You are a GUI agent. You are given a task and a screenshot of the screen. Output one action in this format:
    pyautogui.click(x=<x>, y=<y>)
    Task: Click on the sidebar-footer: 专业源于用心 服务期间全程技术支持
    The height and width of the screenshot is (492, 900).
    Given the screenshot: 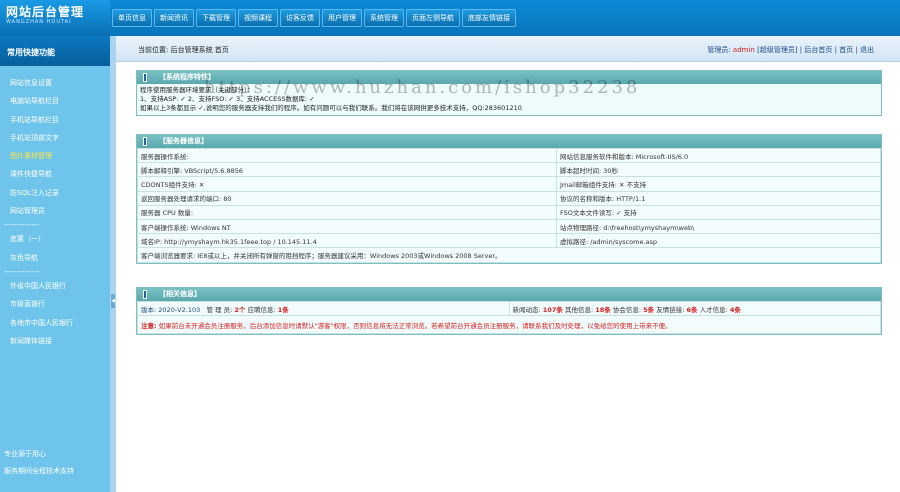 What is the action you would take?
    pyautogui.click(x=39, y=463)
    